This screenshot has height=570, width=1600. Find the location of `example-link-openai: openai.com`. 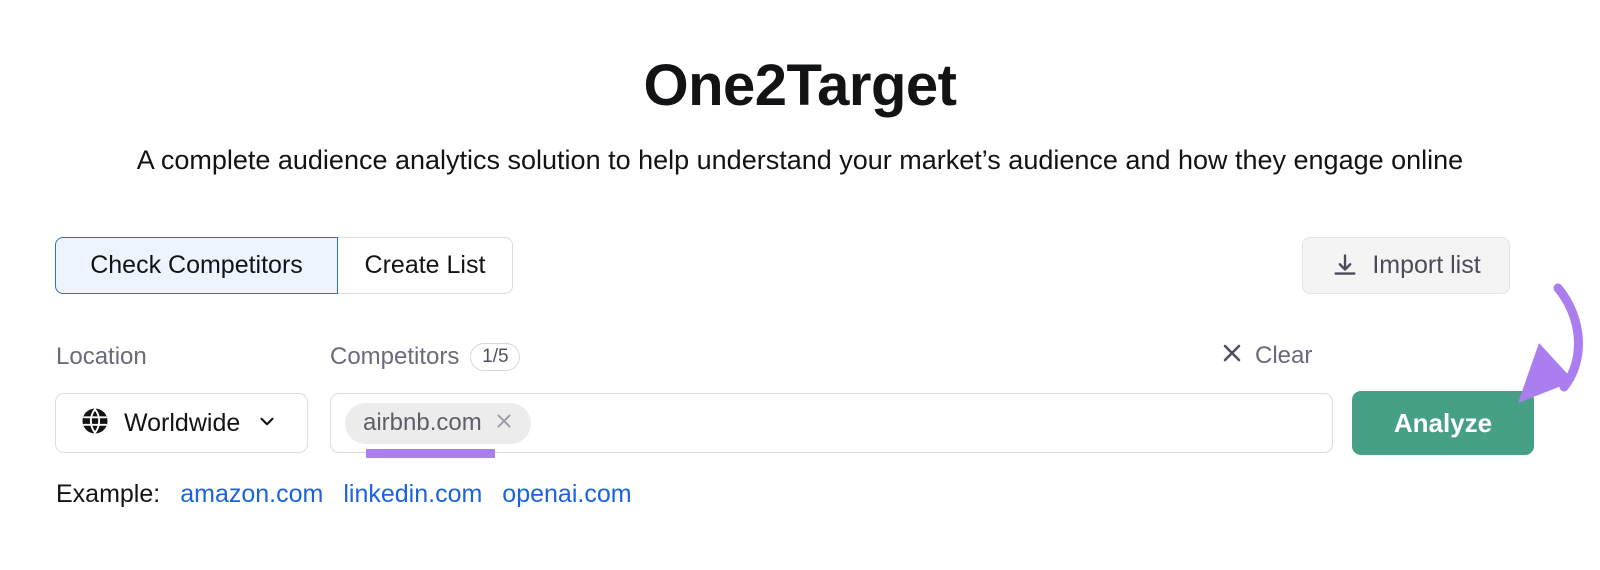

example-link-openai: openai.com is located at coordinates (566, 494).